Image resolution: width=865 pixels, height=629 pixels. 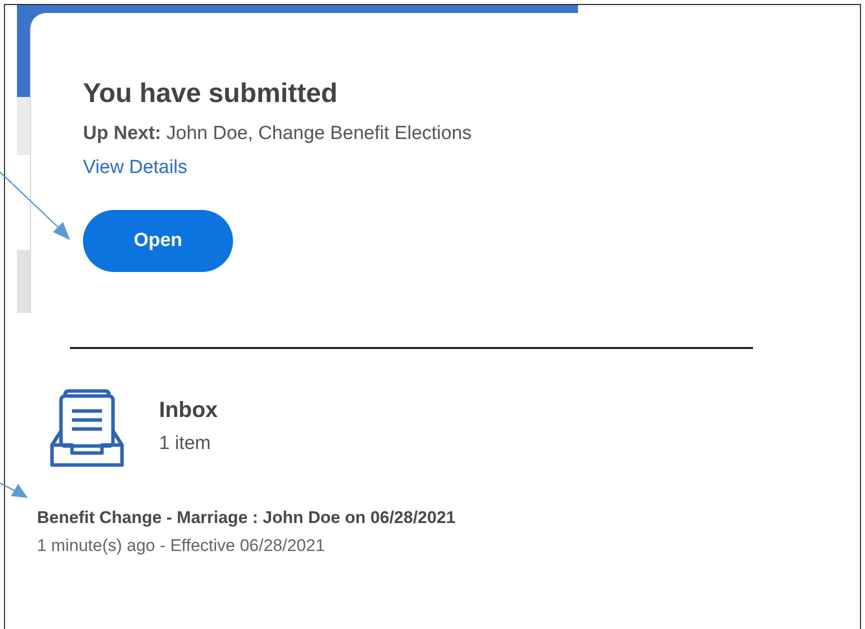 I want to click on inbox-item-meta: 1 minute(s) ago - Effective 06/28/2021, so click(x=181, y=546).